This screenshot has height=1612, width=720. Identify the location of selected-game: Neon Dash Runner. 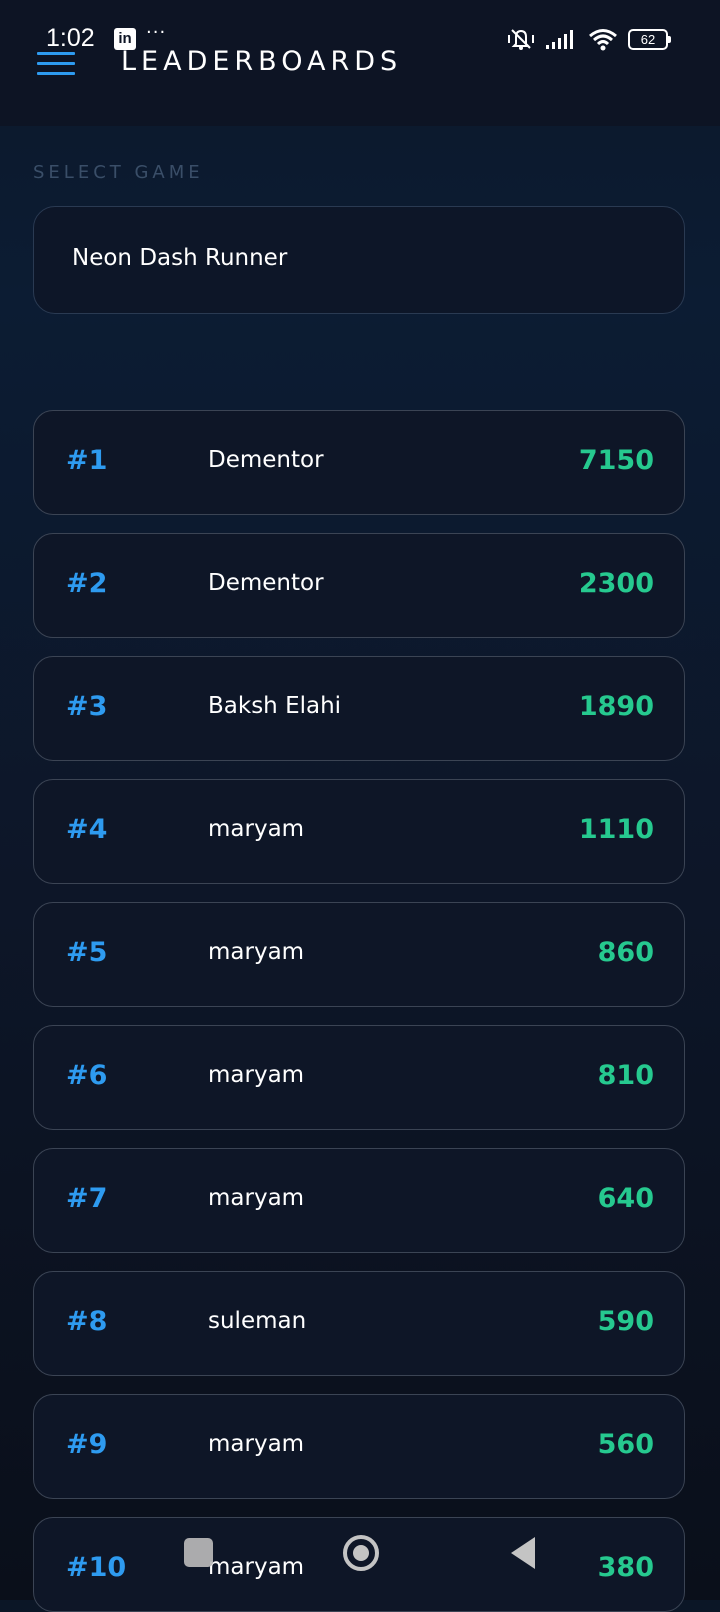
(180, 258).